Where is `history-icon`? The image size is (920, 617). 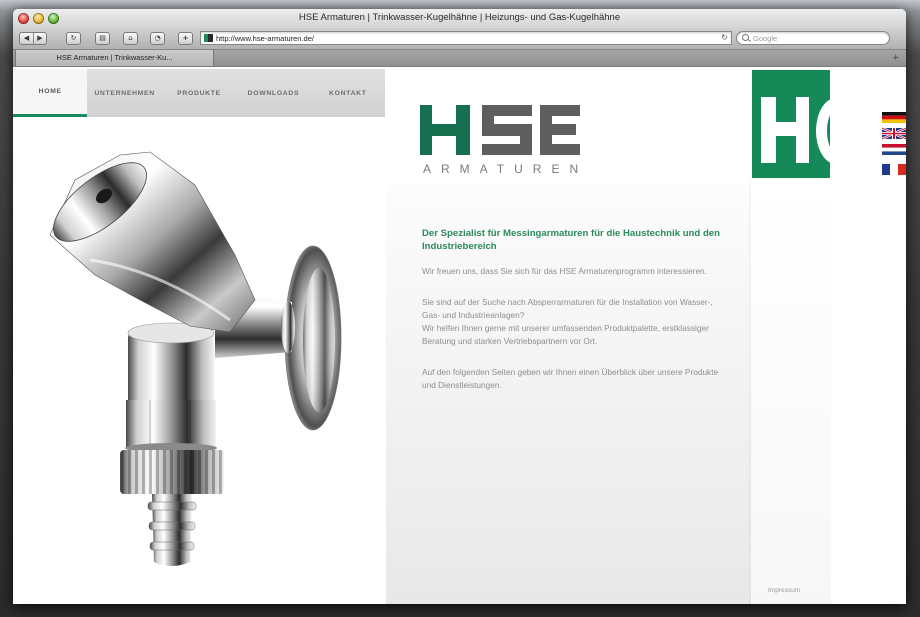
history-icon is located at coordinates (157, 38).